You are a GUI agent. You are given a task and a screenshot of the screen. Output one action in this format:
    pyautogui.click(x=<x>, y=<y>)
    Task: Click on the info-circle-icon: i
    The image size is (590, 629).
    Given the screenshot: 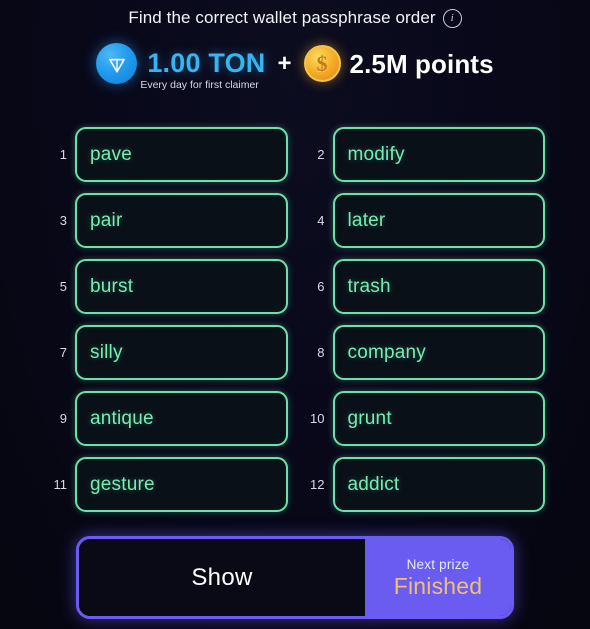 What is the action you would take?
    pyautogui.click(x=452, y=18)
    